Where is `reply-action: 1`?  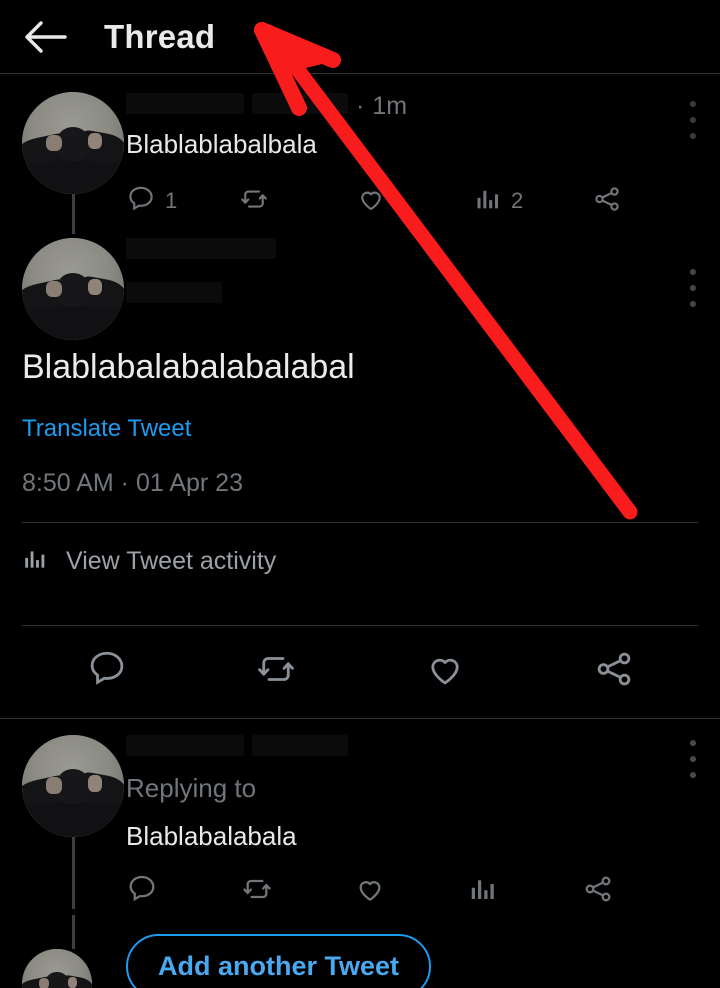
reply-action: 1 is located at coordinates (182, 201).